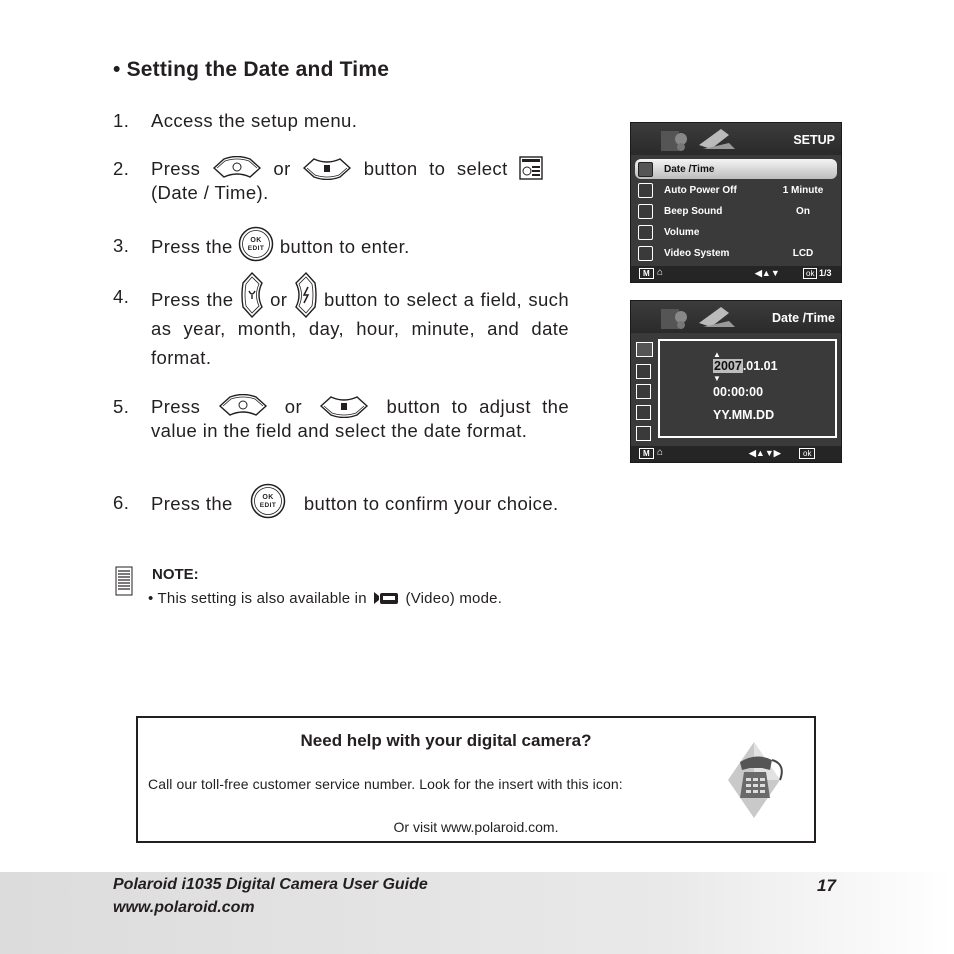  Describe the element at coordinates (446, 740) in the screenshot. I see `help-title: Need help with your digital camera?` at that location.